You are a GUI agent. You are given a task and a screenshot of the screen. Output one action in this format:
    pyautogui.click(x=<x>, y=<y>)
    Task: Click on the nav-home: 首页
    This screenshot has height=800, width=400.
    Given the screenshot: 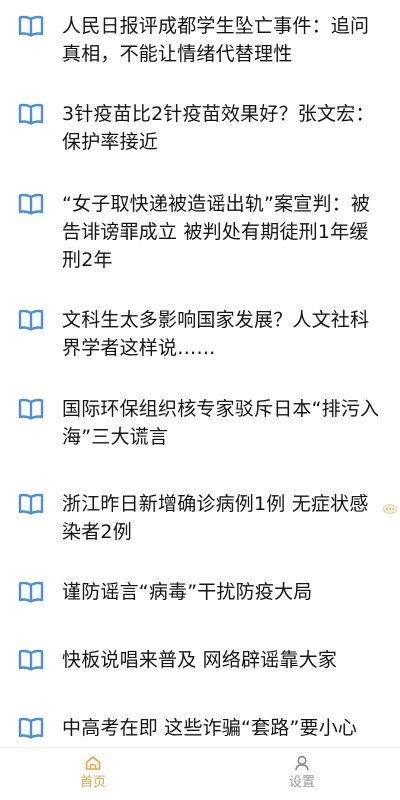 What is the action you would take?
    pyautogui.click(x=93, y=776)
    